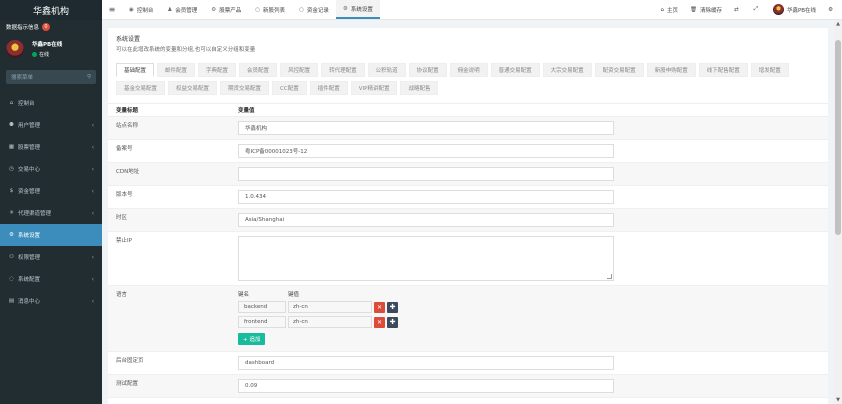 Image resolution: width=842 pixels, height=404 pixels. Describe the element at coordinates (706, 9) in the screenshot. I see `clear-cache-button: 🗑 清除缓存` at that location.